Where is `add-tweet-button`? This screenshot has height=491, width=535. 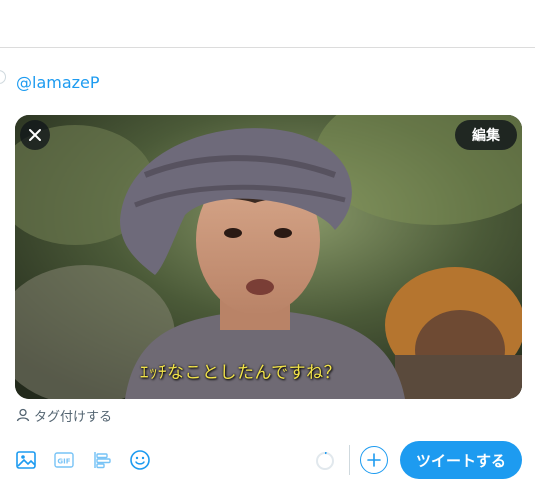 add-tweet-button is located at coordinates (374, 460).